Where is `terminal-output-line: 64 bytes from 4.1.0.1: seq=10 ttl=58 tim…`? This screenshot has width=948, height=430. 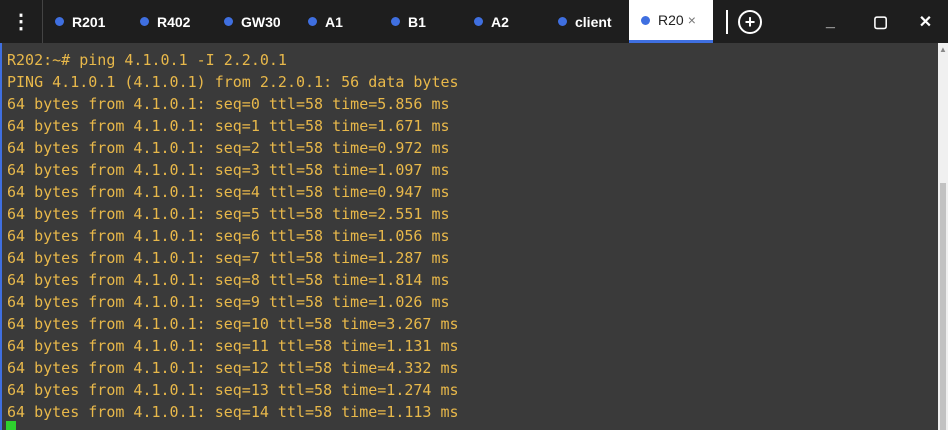 terminal-output-line: 64 bytes from 4.1.0.1: seq=10 ttl=58 tim… is located at coordinates (233, 324).